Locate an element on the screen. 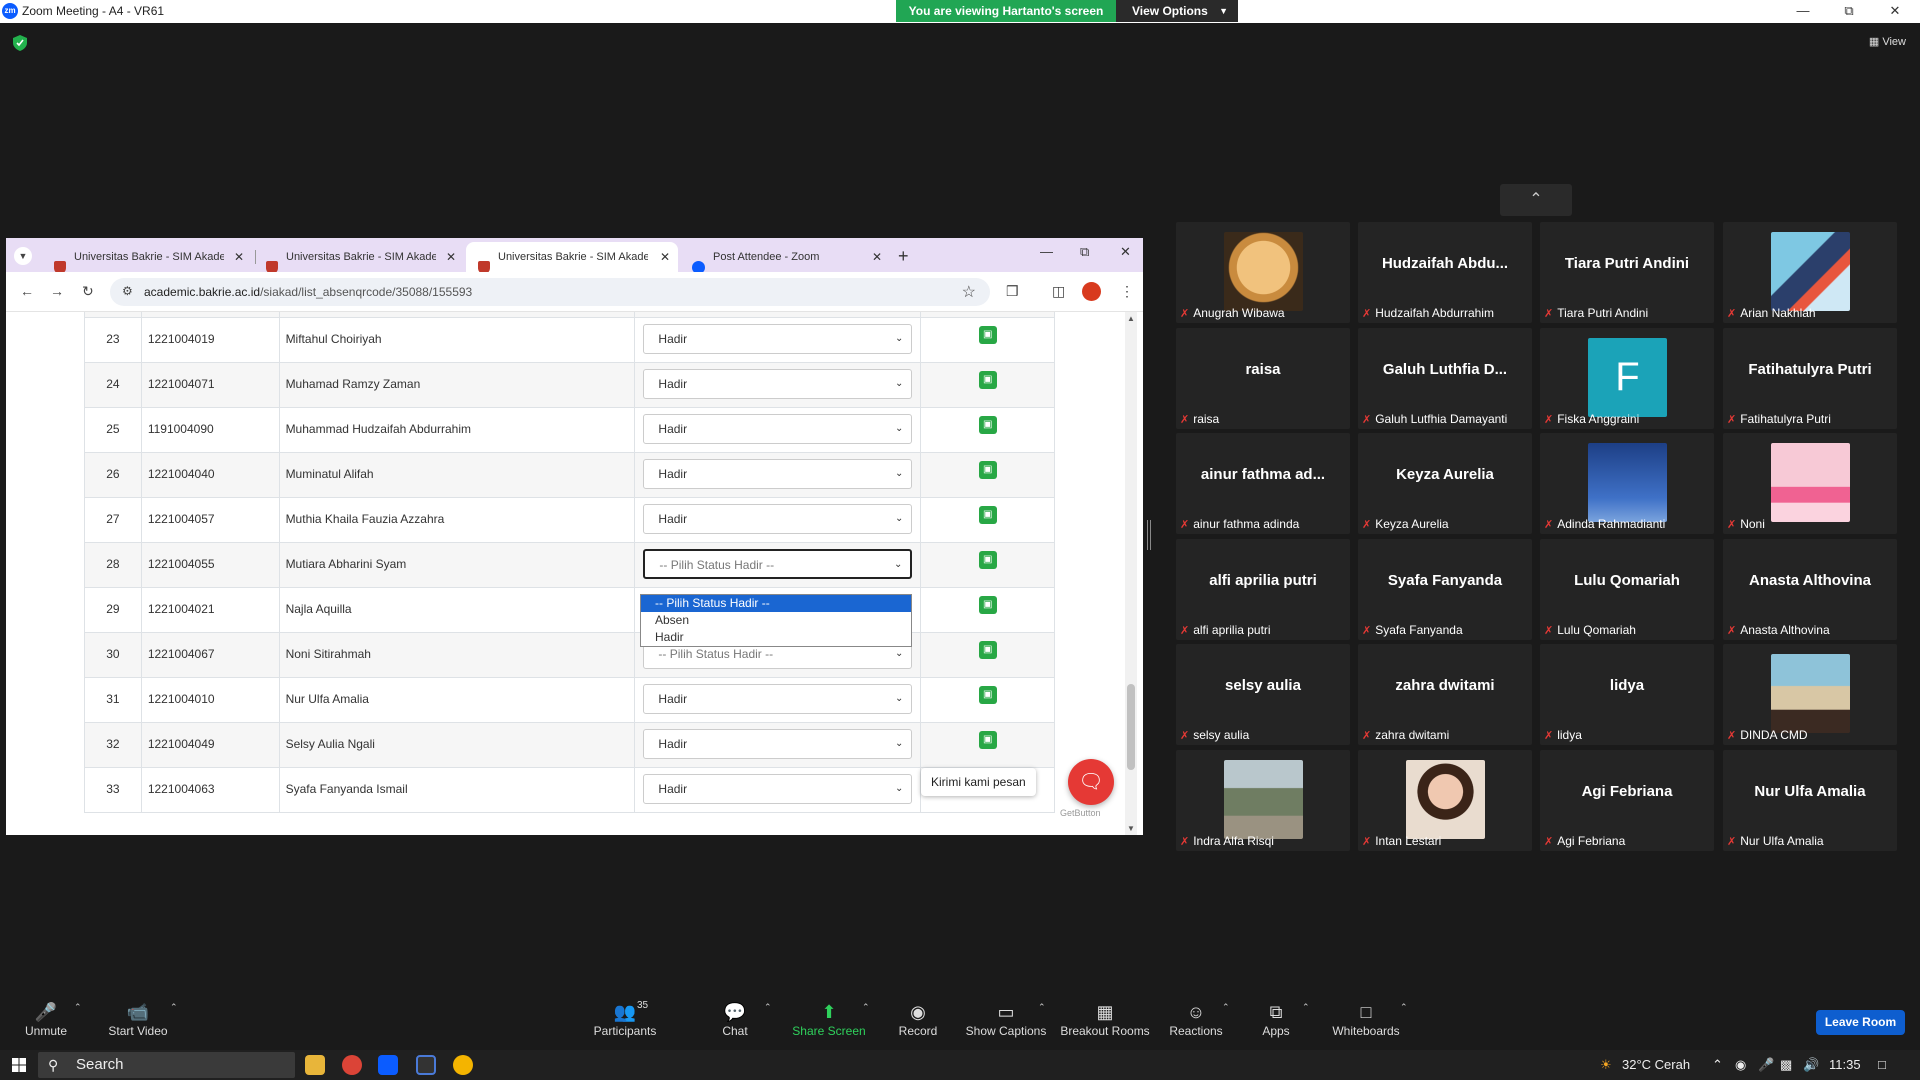  participant-tile: Nur Ulfa Amalia ✗ Nur Ulfa Amalia is located at coordinates (1810, 800).